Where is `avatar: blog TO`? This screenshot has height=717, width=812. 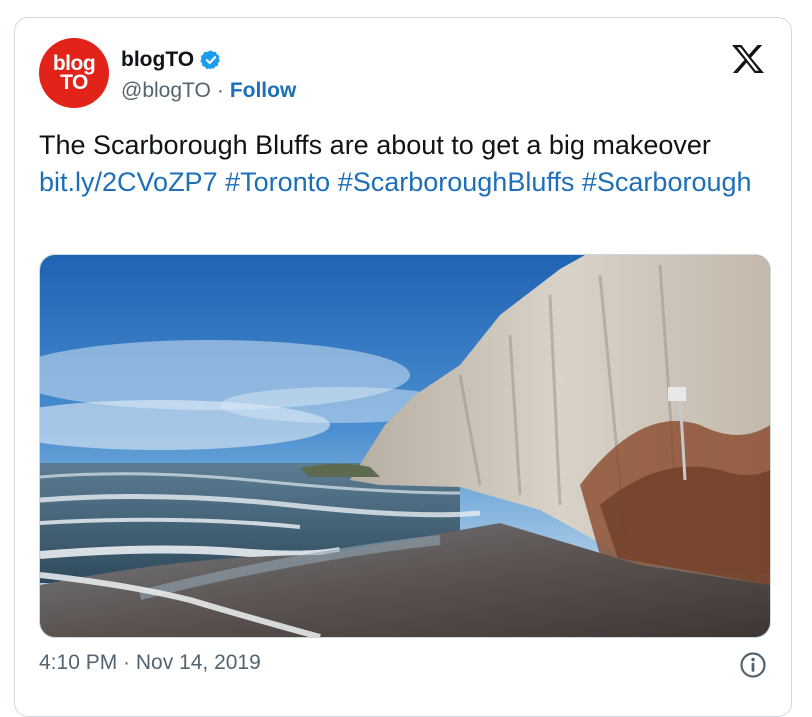 avatar: blog TO is located at coordinates (74, 73).